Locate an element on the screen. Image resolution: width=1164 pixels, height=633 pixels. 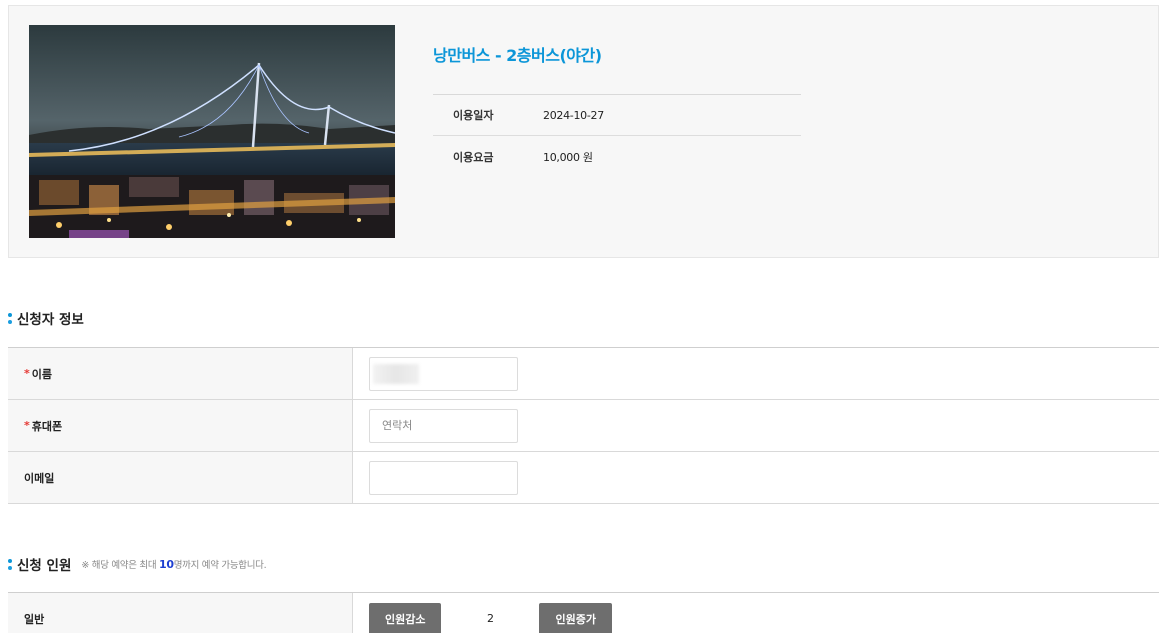
max-reservation-note: ※ 해당 예약은 최대 10명까지 예약 가능합니다. is located at coordinates (173, 564).